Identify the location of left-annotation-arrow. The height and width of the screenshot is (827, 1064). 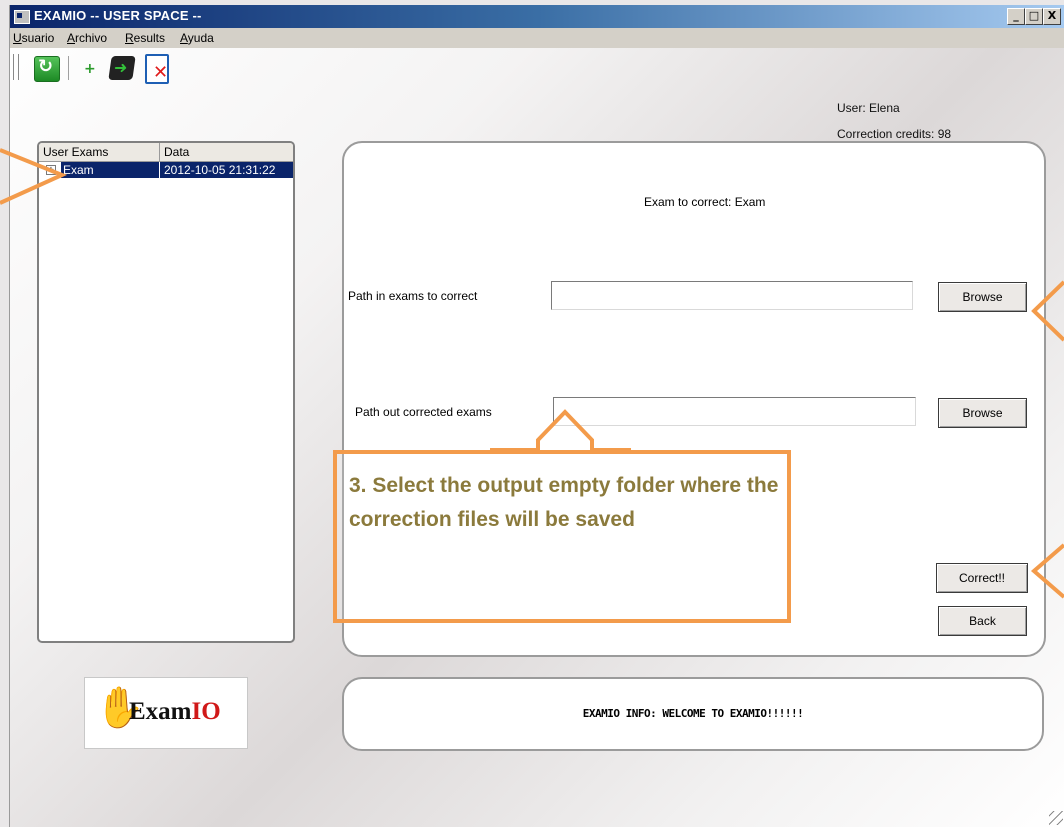
(34, 176).